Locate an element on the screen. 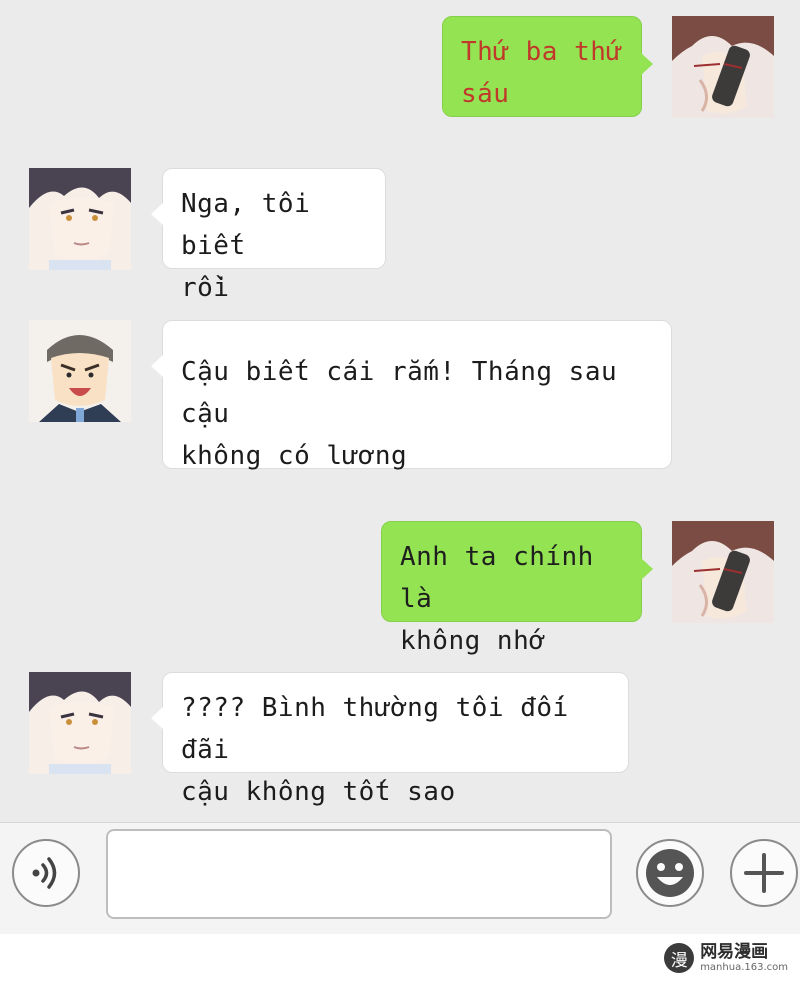 This screenshot has height=983, width=800. plus-icon is located at coordinates (764, 873).